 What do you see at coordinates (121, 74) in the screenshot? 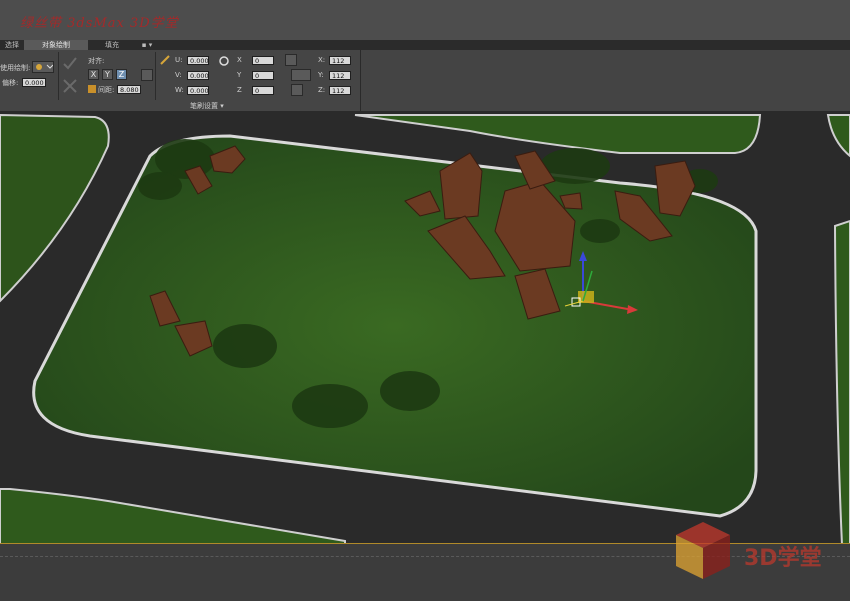
I see `axis-z-button: Z` at bounding box center [121, 74].